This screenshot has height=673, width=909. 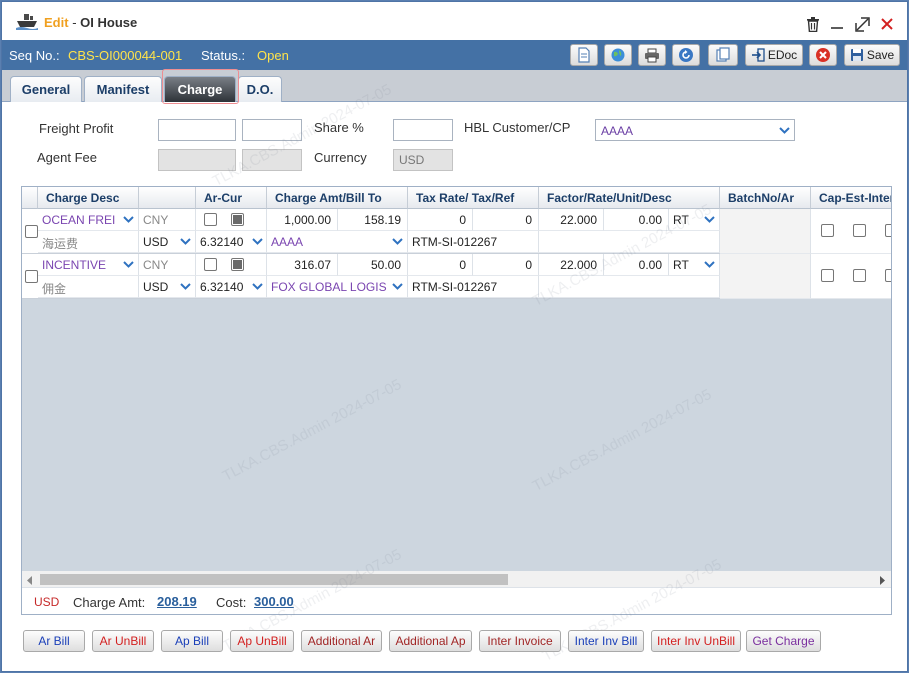 I want to click on horizontal-scrollbar, so click(x=456, y=579).